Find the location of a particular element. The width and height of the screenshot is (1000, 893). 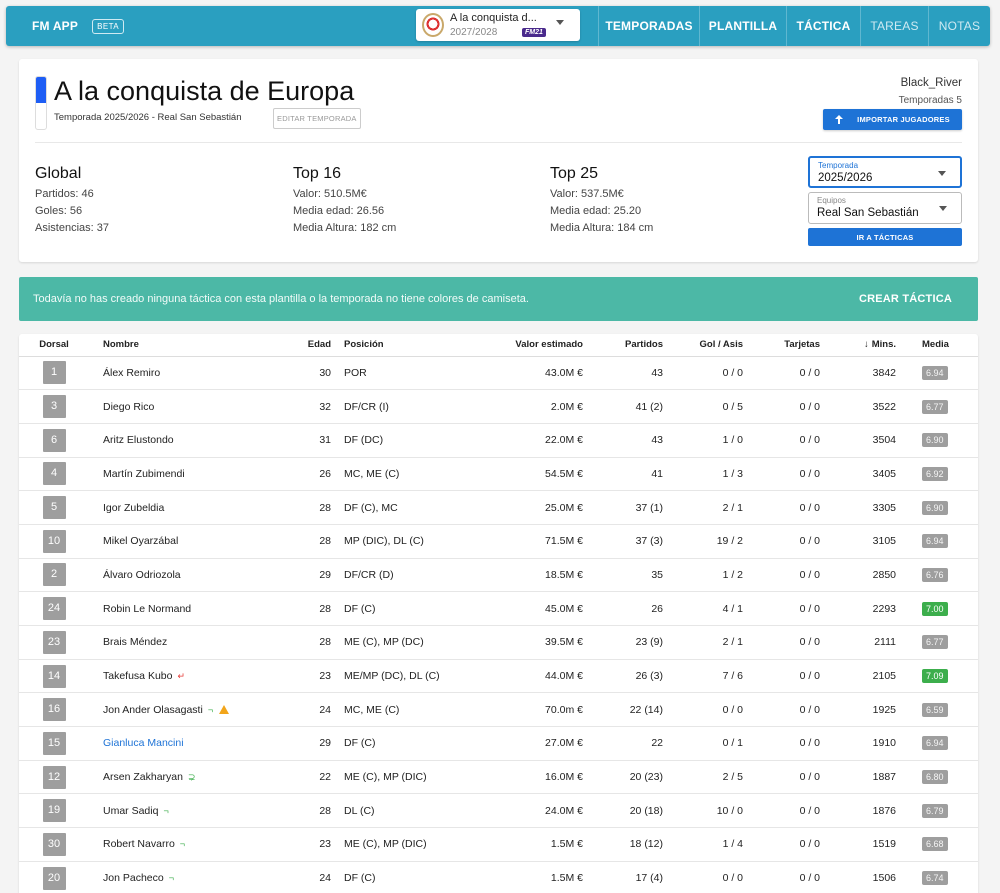

shirt-number: 4 is located at coordinates (54, 474).